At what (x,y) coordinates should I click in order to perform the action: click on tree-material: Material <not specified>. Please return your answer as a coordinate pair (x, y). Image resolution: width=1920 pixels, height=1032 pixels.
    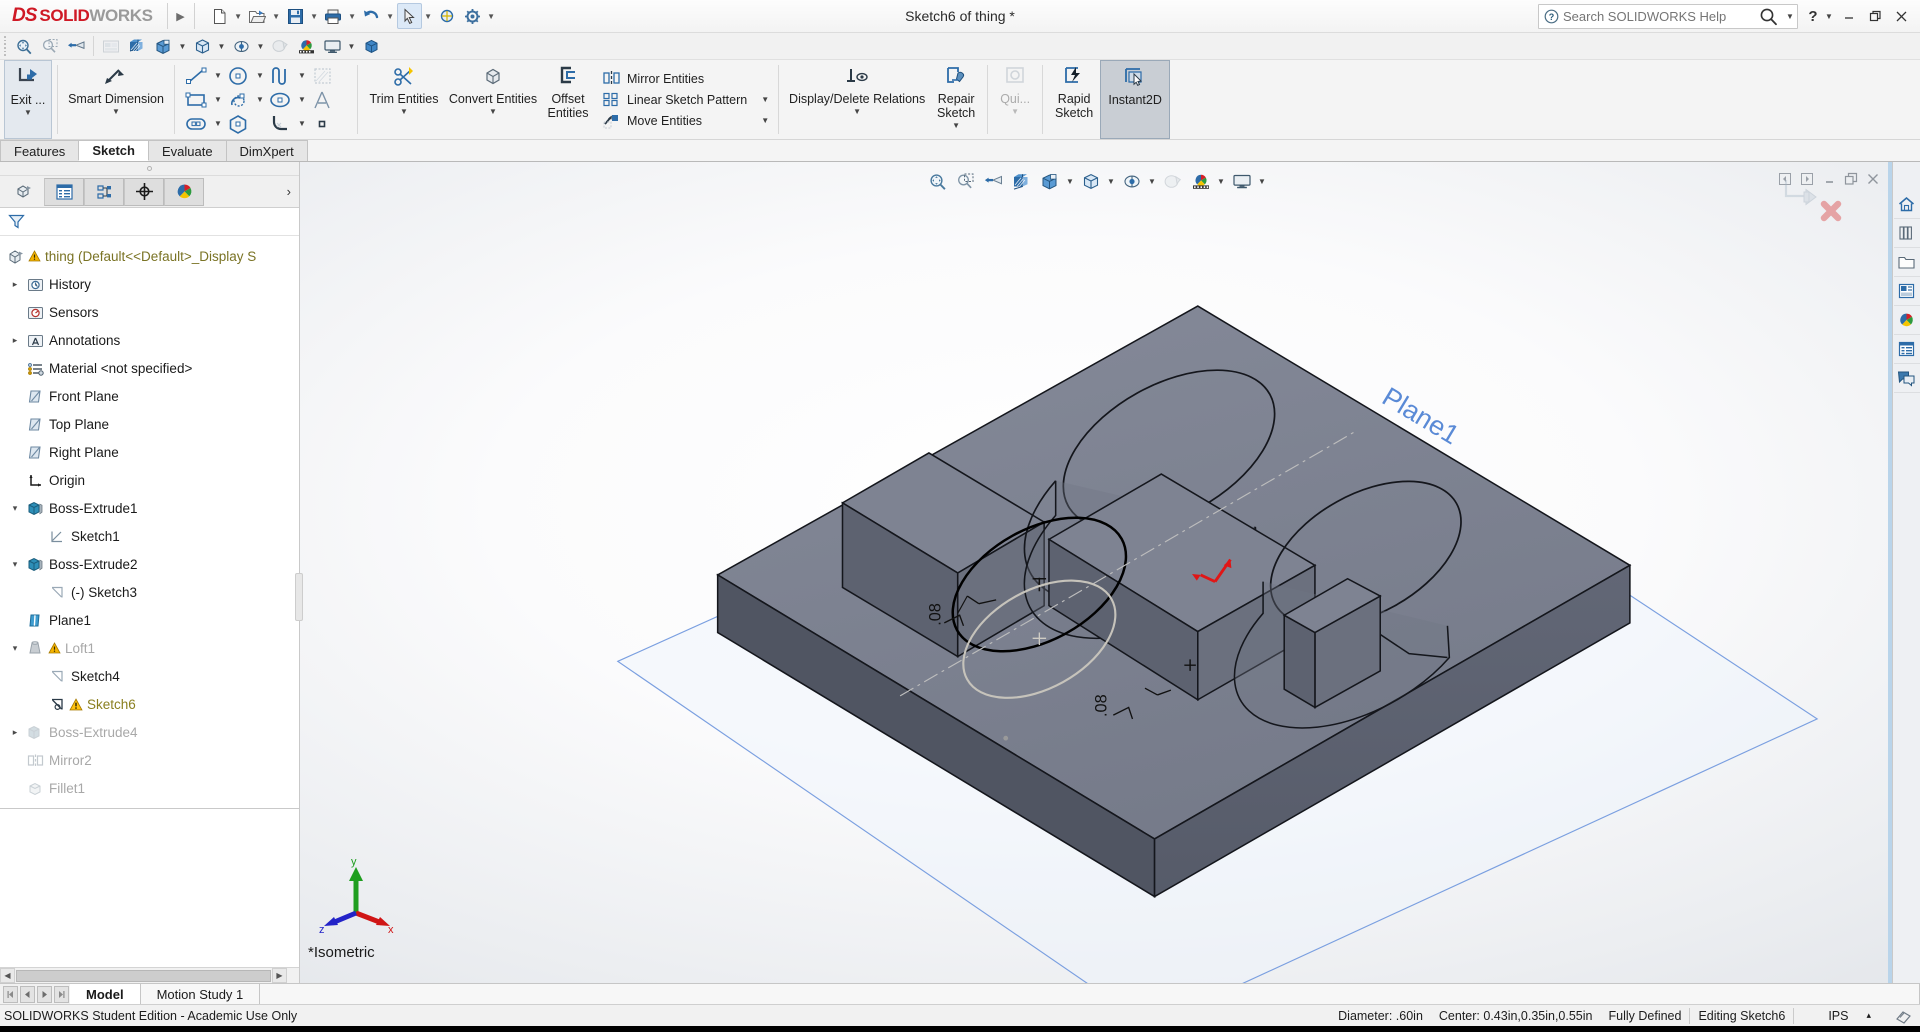
    Looking at the image, I should click on (149, 368).